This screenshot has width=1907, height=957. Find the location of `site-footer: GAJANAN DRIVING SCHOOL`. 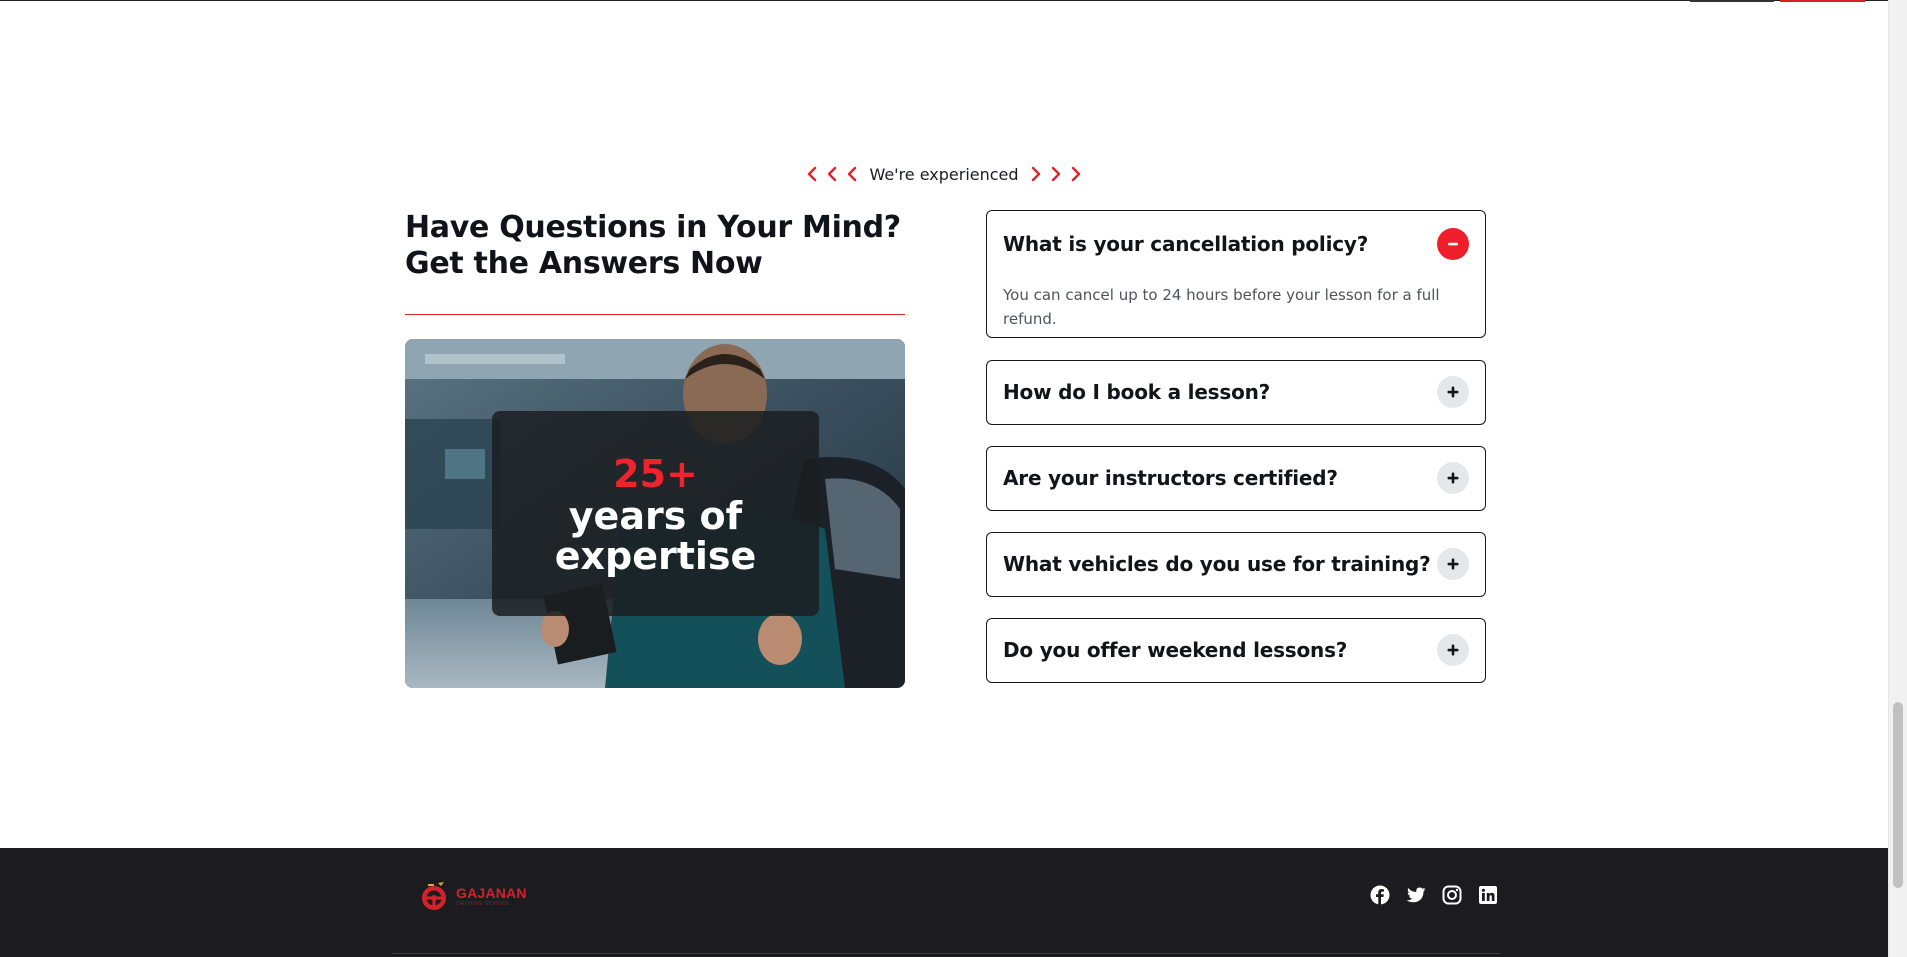

site-footer: GAJANAN DRIVING SCHOOL is located at coordinates (944, 902).